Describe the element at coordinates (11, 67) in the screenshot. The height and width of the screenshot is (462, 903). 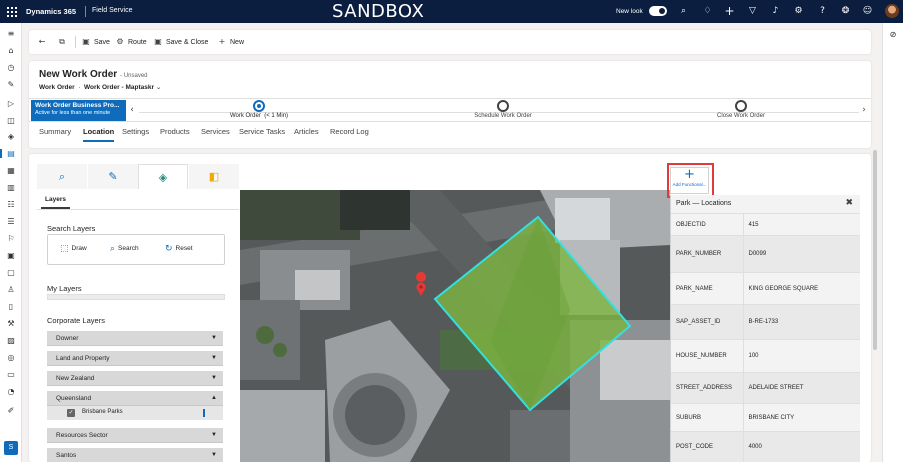
I see `recent-icon: ◷` at that location.